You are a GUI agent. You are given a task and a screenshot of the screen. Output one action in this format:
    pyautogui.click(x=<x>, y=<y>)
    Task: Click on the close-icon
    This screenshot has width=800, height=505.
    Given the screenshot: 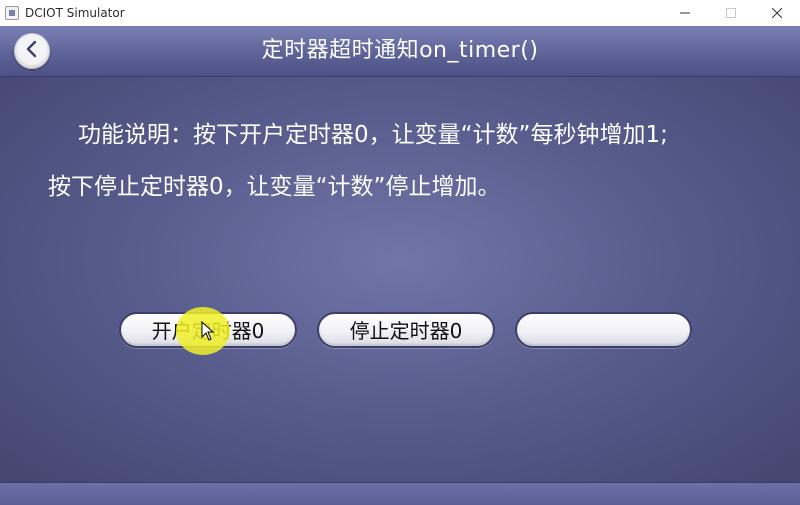 What is the action you would take?
    pyautogui.click(x=777, y=13)
    